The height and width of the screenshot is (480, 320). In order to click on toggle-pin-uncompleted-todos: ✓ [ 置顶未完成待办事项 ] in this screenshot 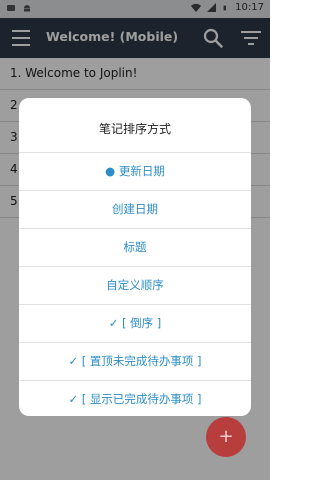, I will do `click(135, 362)`.